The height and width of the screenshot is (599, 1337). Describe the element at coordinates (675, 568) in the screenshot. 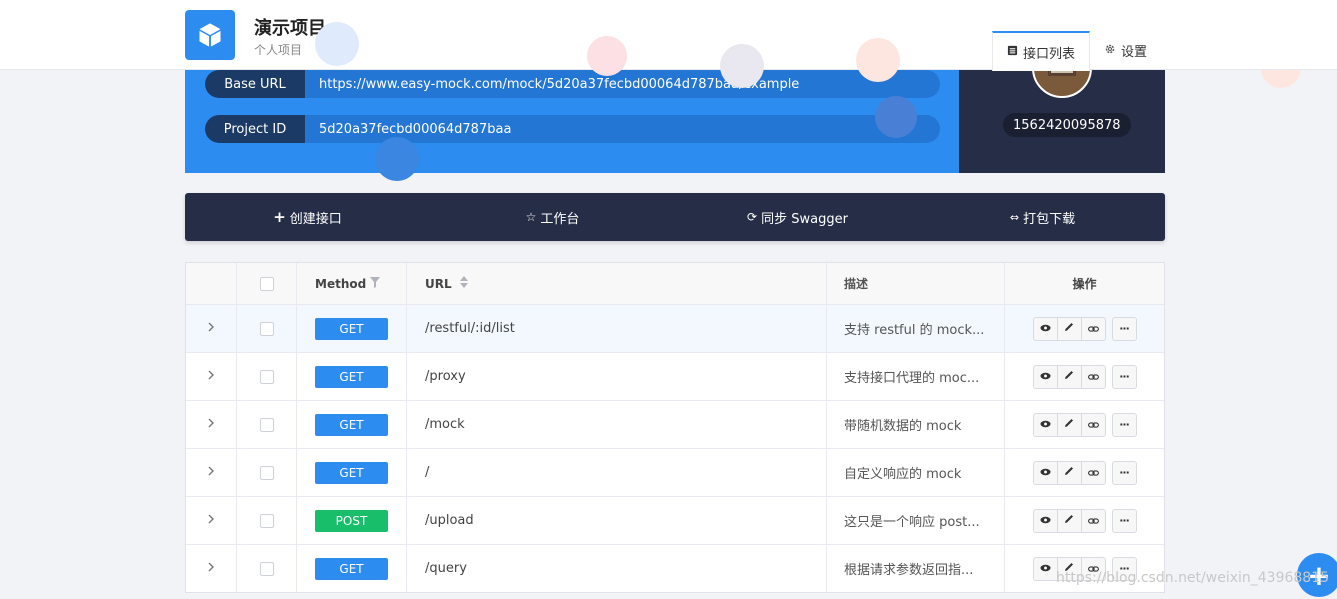

I see `table-row: GET /query 根据请求参数返回指... ···` at that location.